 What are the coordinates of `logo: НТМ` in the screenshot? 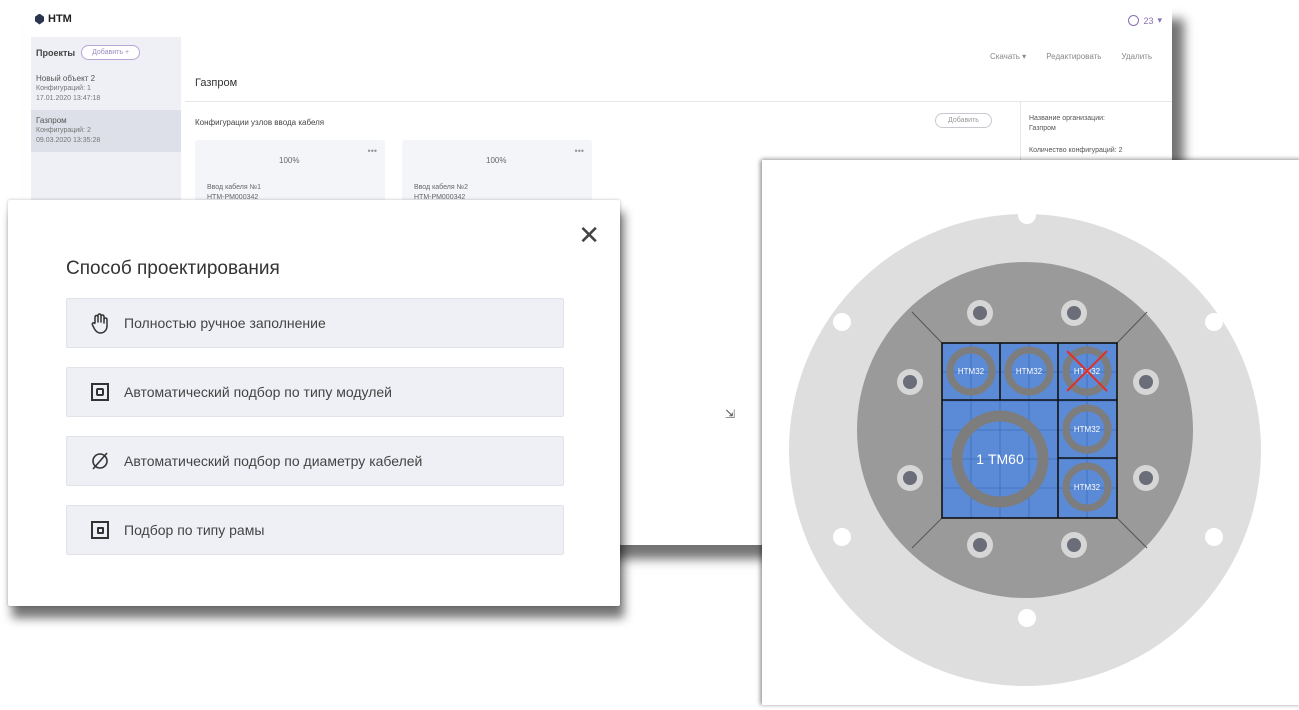 It's located at (53, 19).